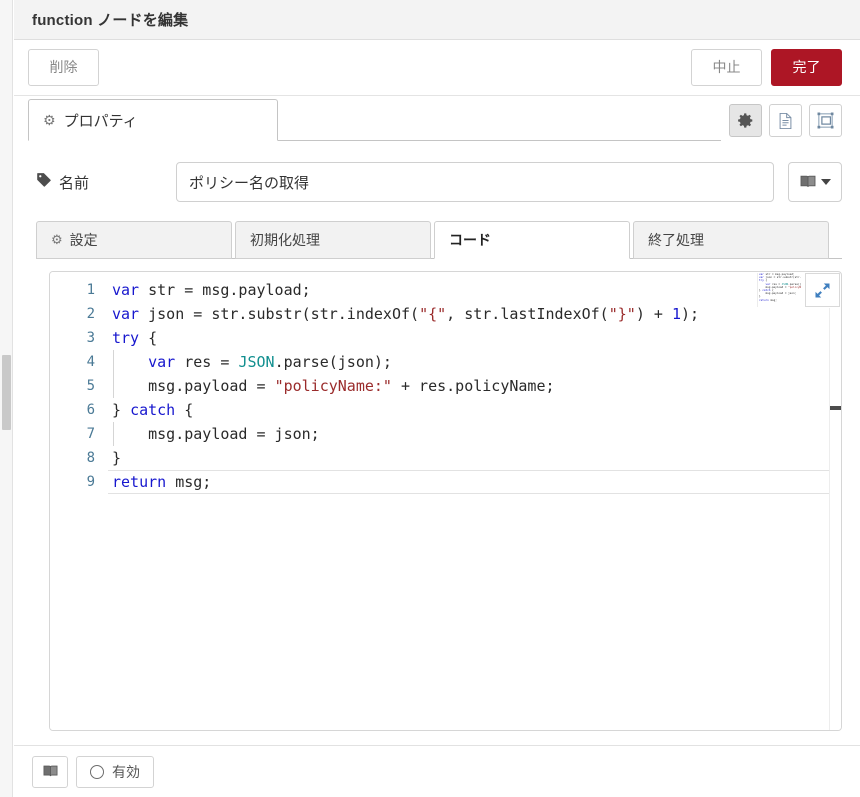 The width and height of the screenshot is (860, 797). I want to click on editor-line-number: 8, so click(90, 458).